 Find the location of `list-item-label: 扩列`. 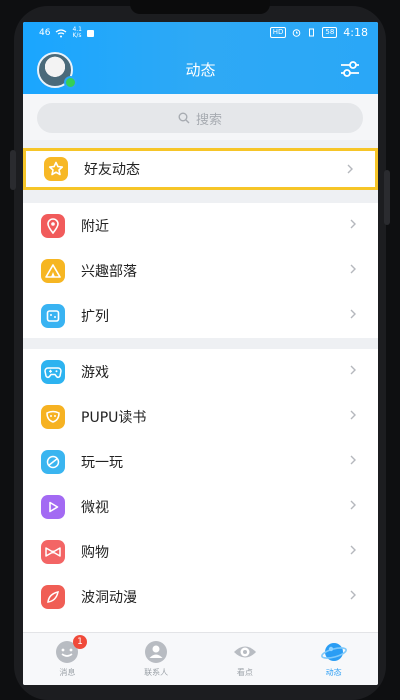

list-item-label: 扩列 is located at coordinates (95, 316).